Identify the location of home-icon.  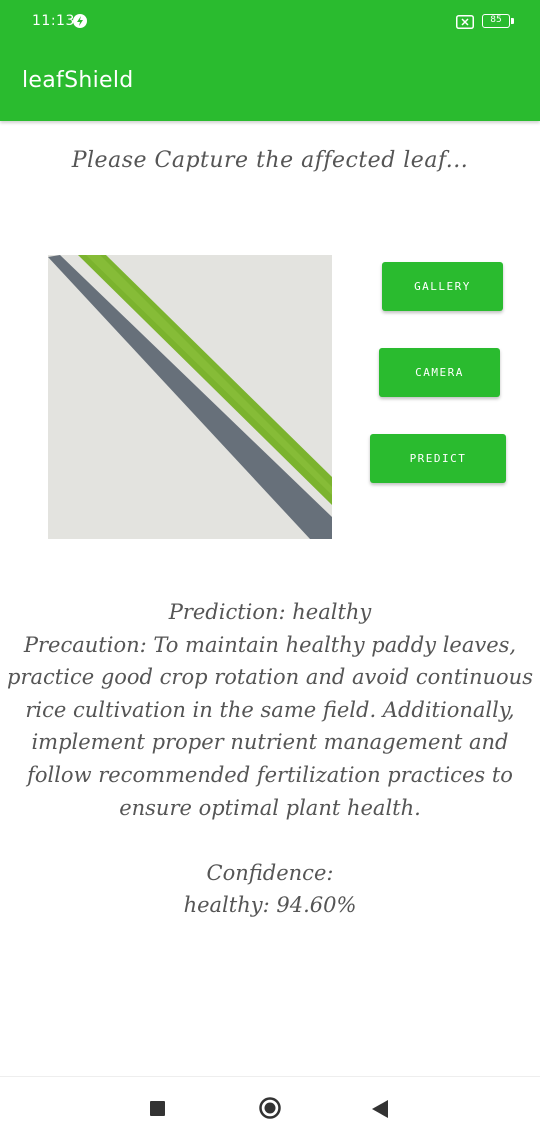
(270, 1108).